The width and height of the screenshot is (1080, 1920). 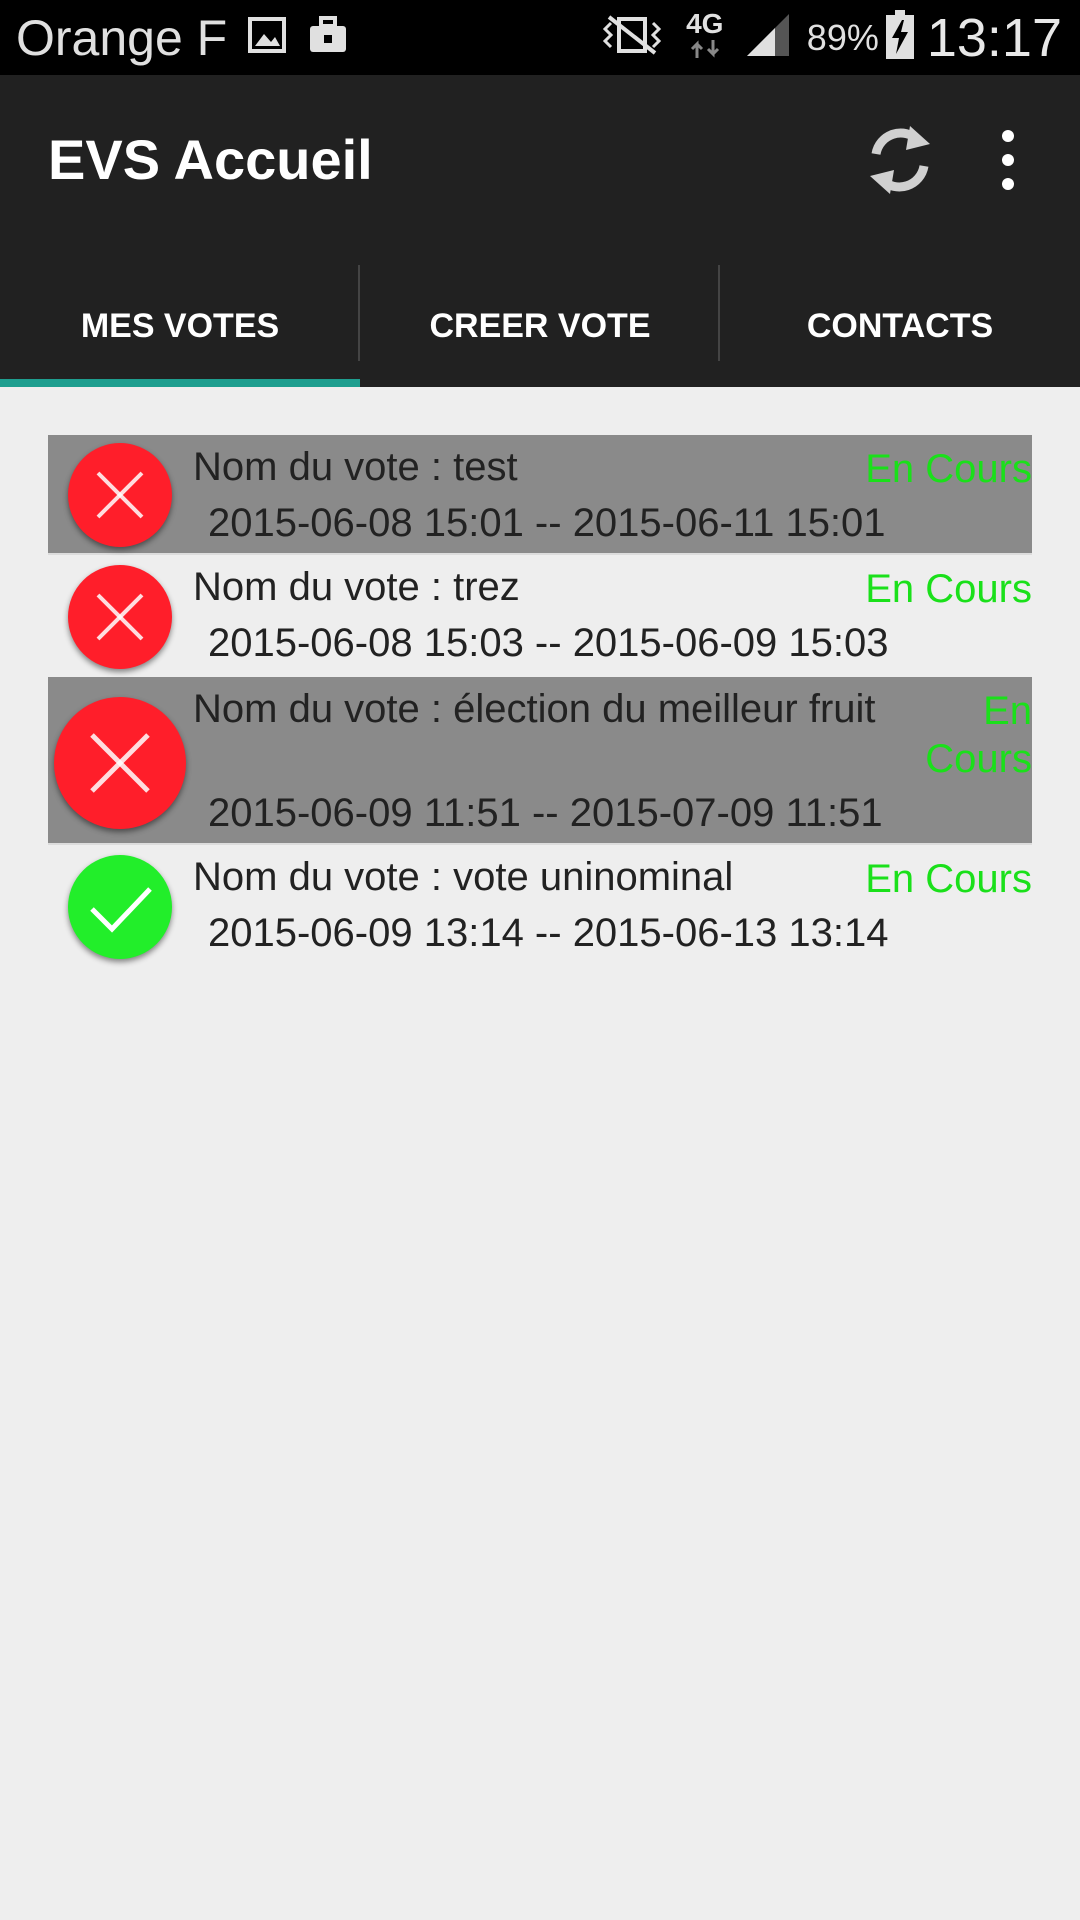 I want to click on vote-name: Nom du vote : vote uninominal, so click(x=463, y=877).